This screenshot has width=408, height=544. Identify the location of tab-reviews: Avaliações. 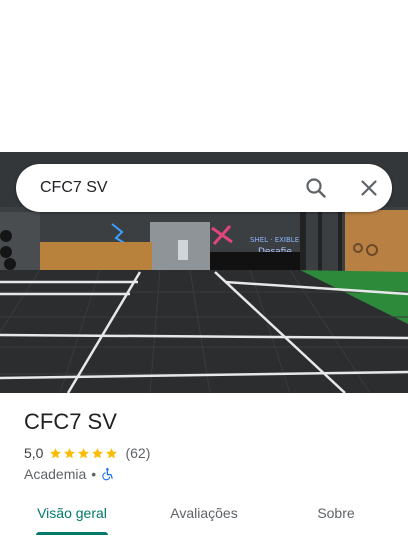
(204, 519).